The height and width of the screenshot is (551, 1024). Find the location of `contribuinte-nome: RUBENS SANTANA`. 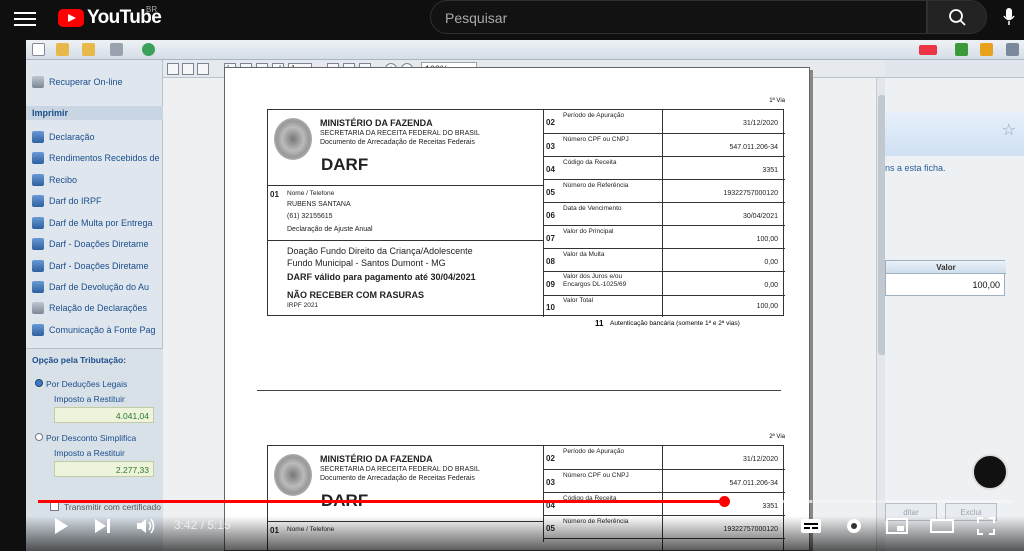

contribuinte-nome: RUBENS SANTANA is located at coordinates (319, 204).